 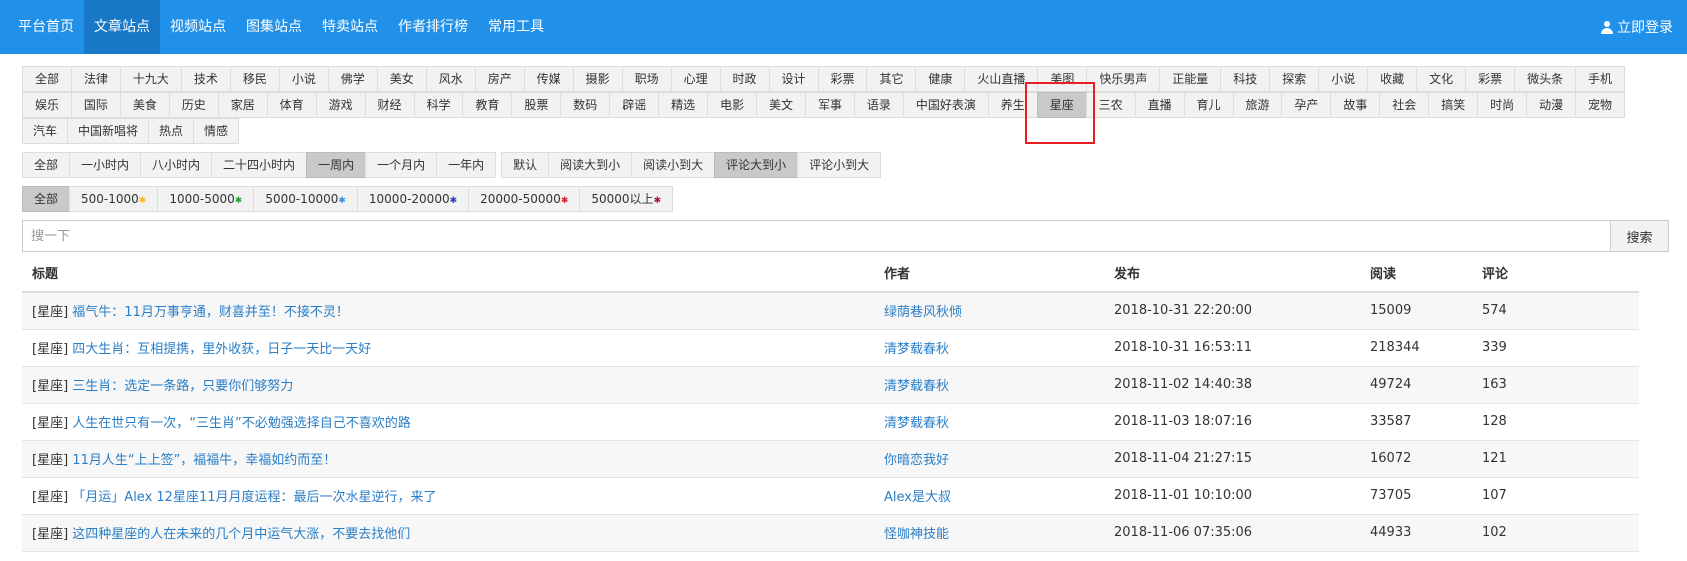 I want to click on category-tab: 传媒, so click(x=548, y=79).